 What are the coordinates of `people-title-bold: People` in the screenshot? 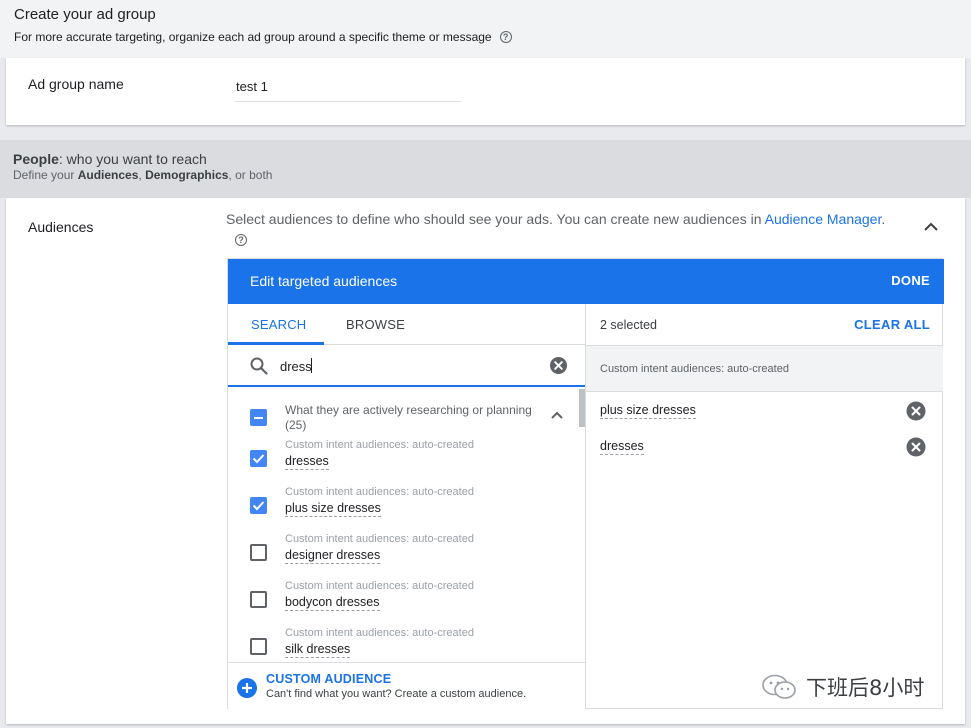 It's located at (36, 159).